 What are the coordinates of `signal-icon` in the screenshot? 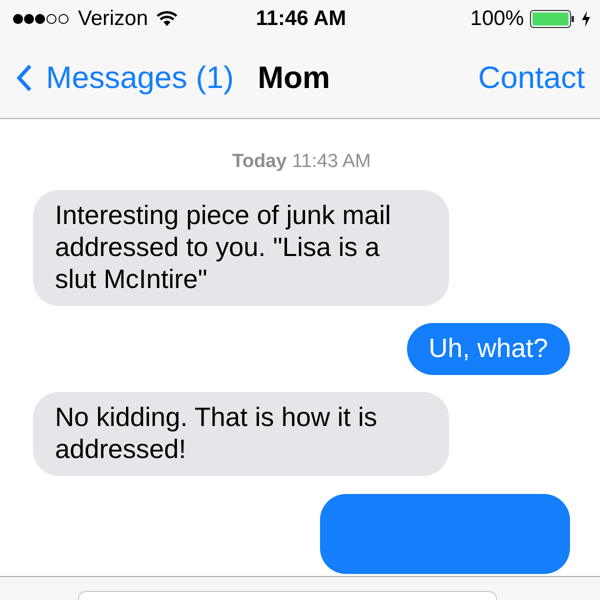 It's located at (41, 19).